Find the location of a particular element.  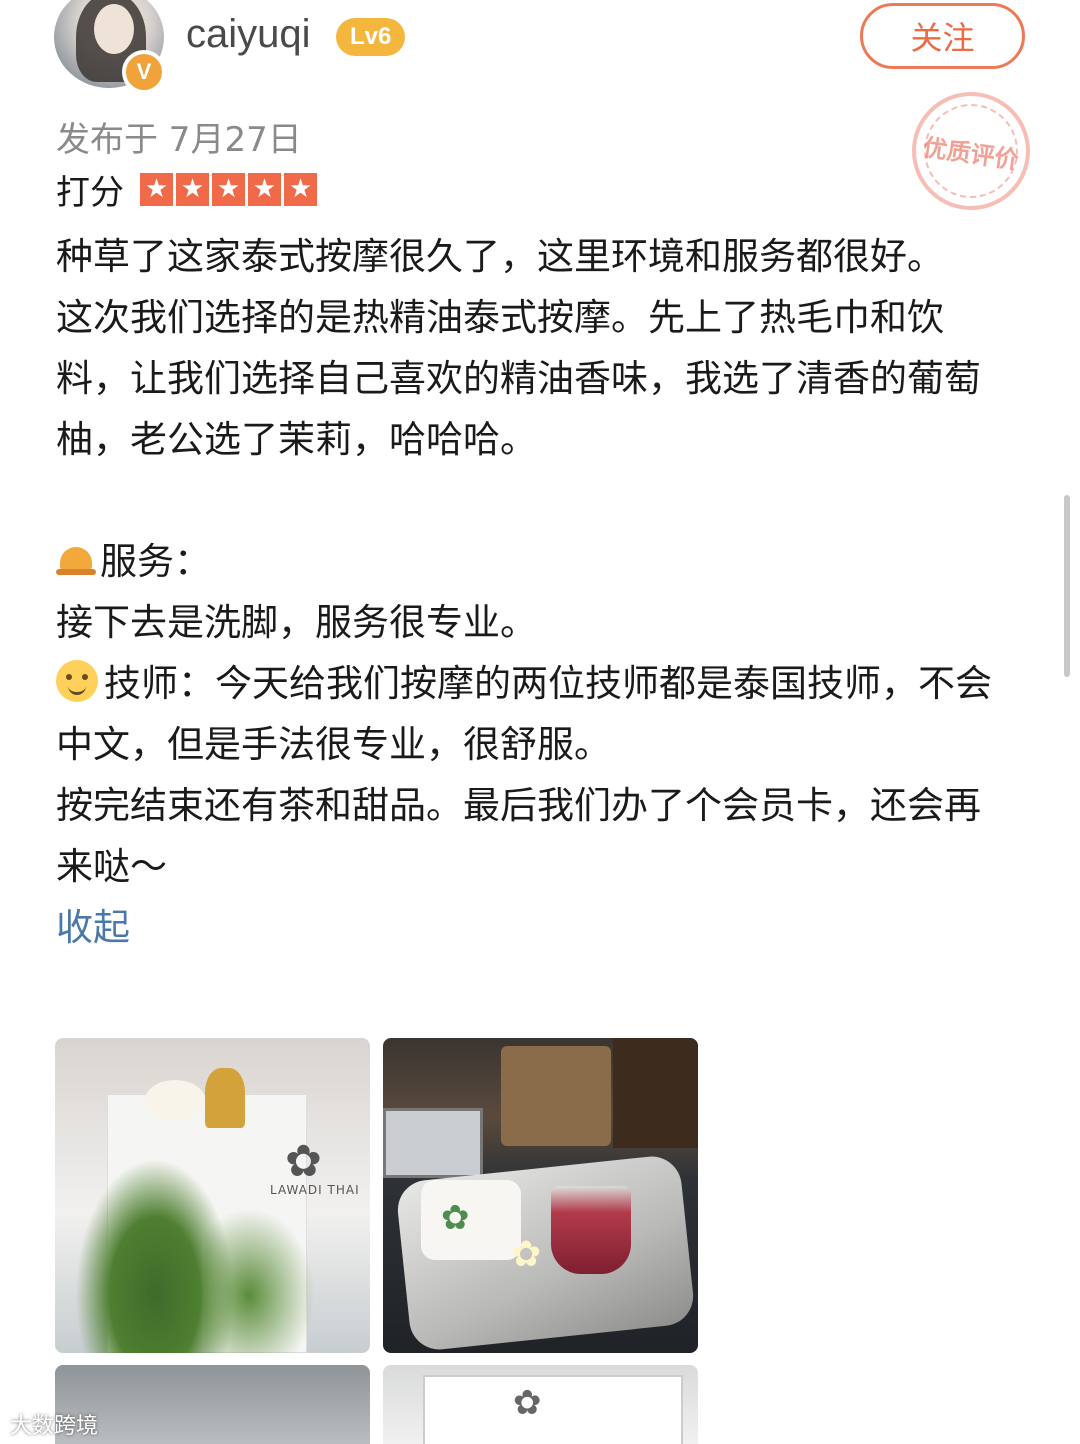

collapse-link: 收起 is located at coordinates (536, 927).